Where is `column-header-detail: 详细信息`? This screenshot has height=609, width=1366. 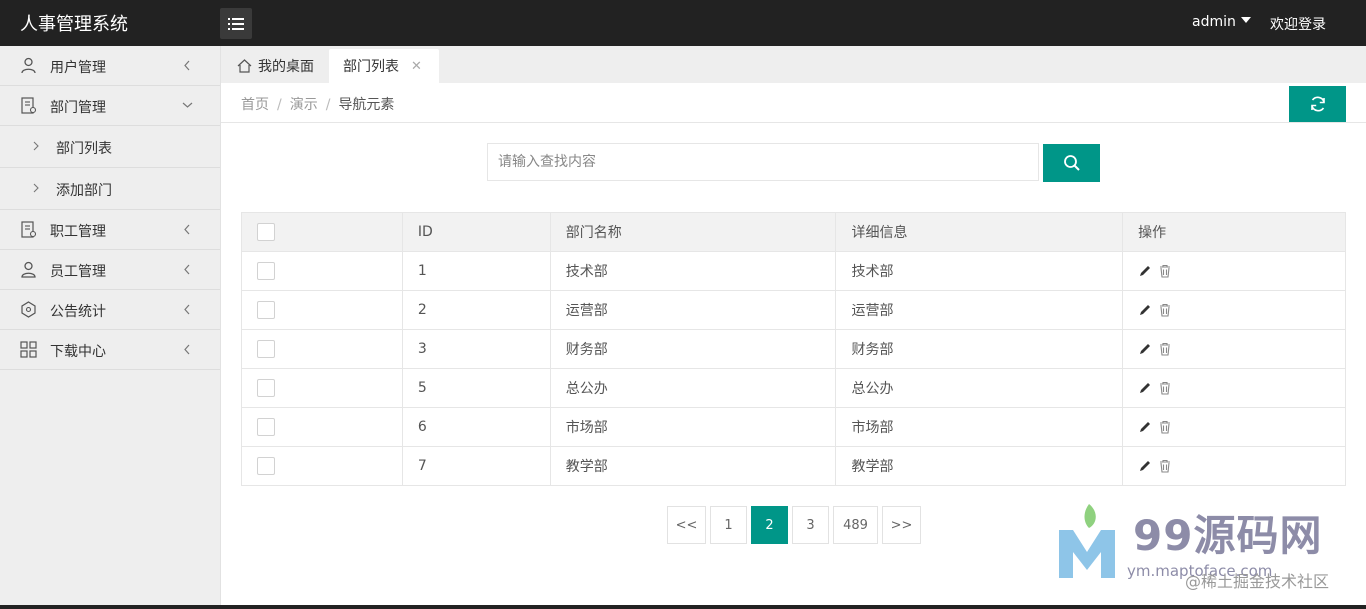
column-header-detail: 详细信息 is located at coordinates (979, 232).